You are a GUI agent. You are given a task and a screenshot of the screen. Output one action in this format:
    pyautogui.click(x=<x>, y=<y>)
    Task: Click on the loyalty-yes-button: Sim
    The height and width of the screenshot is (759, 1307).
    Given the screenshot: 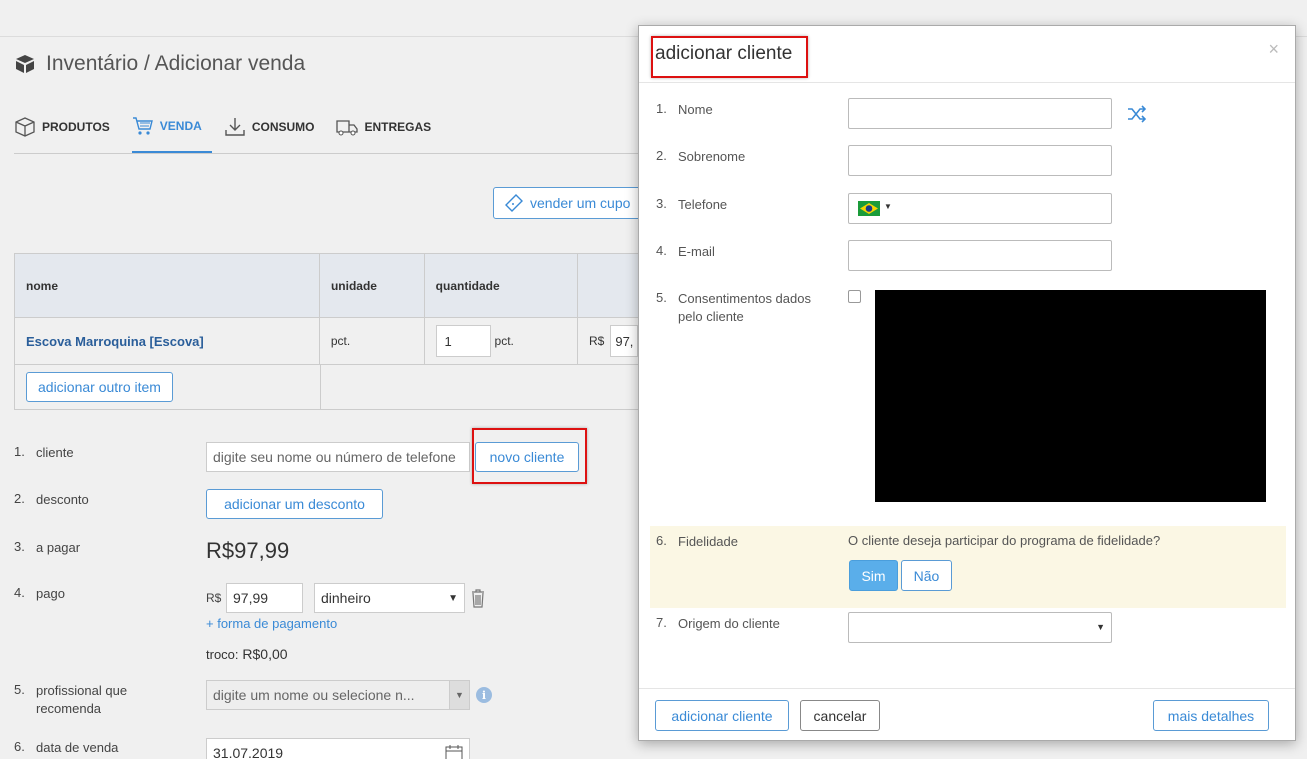 What is the action you would take?
    pyautogui.click(x=873, y=575)
    